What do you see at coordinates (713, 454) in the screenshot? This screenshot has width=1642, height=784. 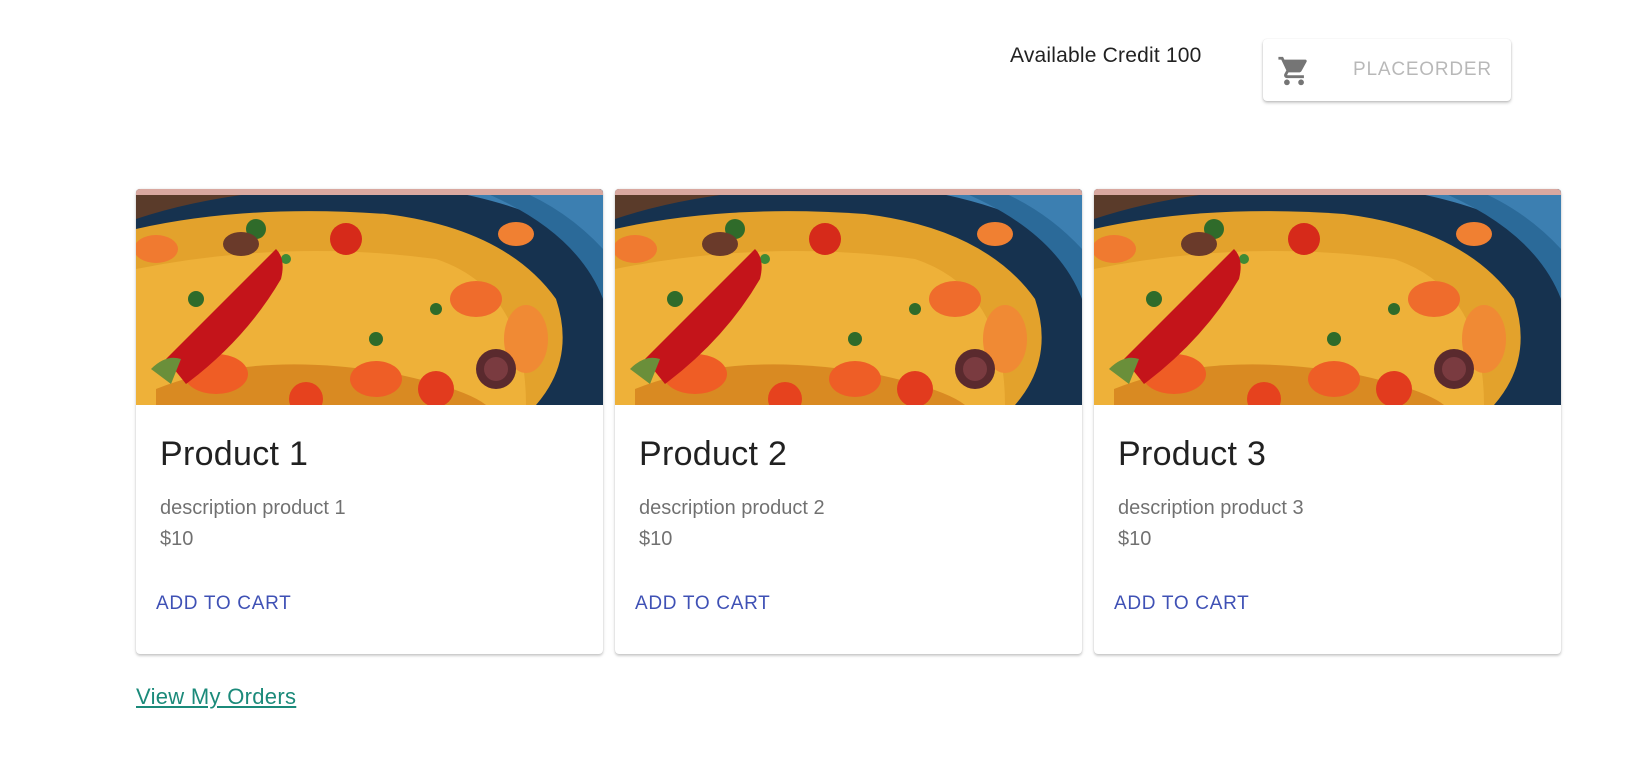 I see `product-title: Product 2` at bounding box center [713, 454].